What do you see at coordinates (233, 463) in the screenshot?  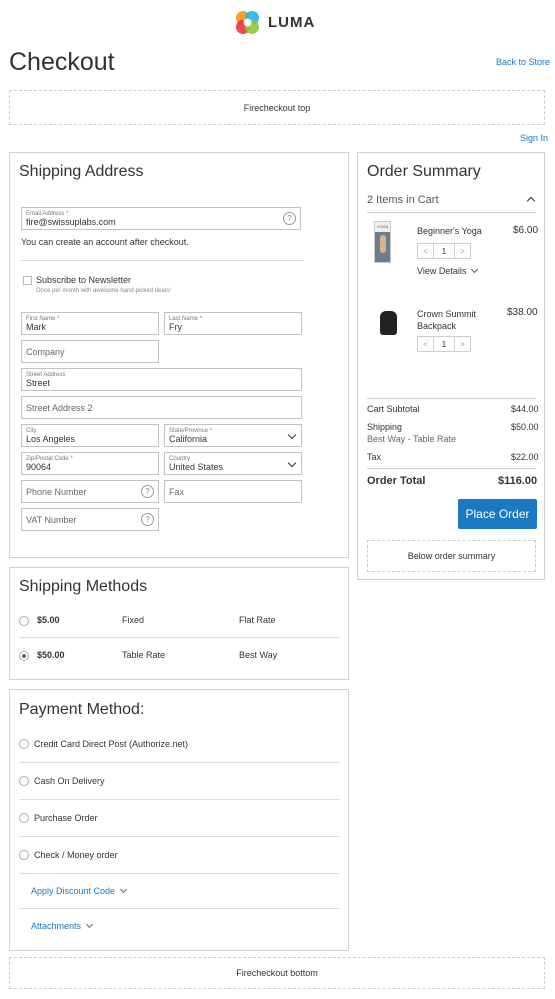 I see `country-select: Country United States` at bounding box center [233, 463].